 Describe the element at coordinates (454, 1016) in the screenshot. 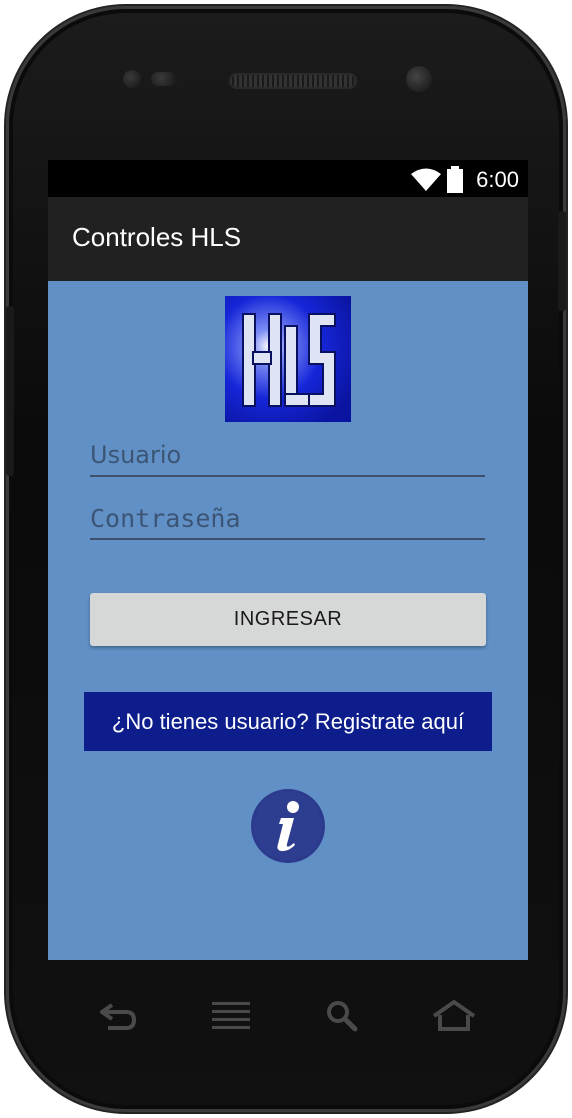

I see `home-icon` at that location.